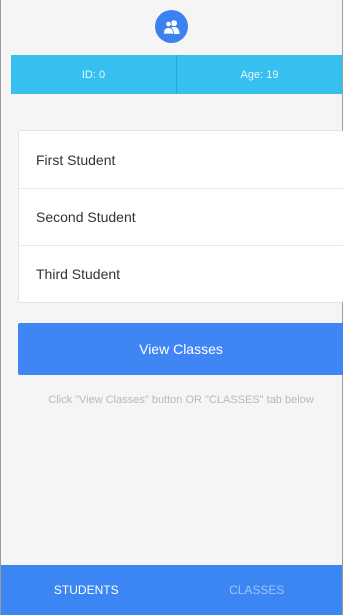 This screenshot has width=343, height=615. I want to click on users-icon, so click(171, 27).